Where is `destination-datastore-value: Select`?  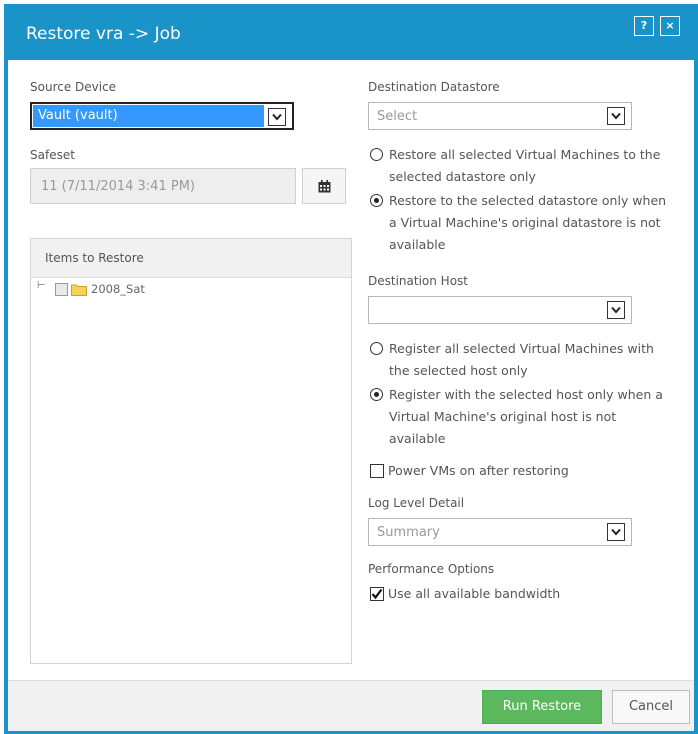 destination-datastore-value: Select is located at coordinates (397, 116).